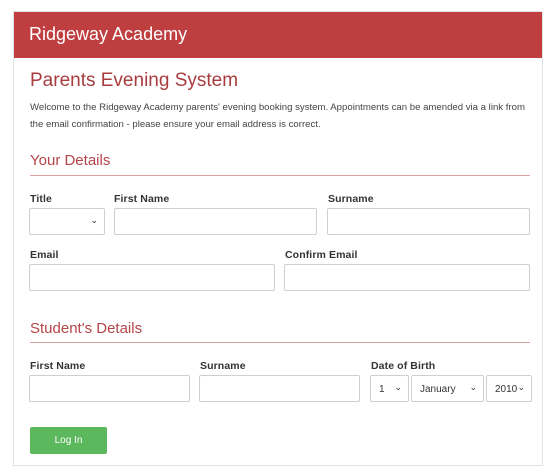 The image size is (547, 470). What do you see at coordinates (67, 221) in the screenshot?
I see `title-select: ⌄` at bounding box center [67, 221].